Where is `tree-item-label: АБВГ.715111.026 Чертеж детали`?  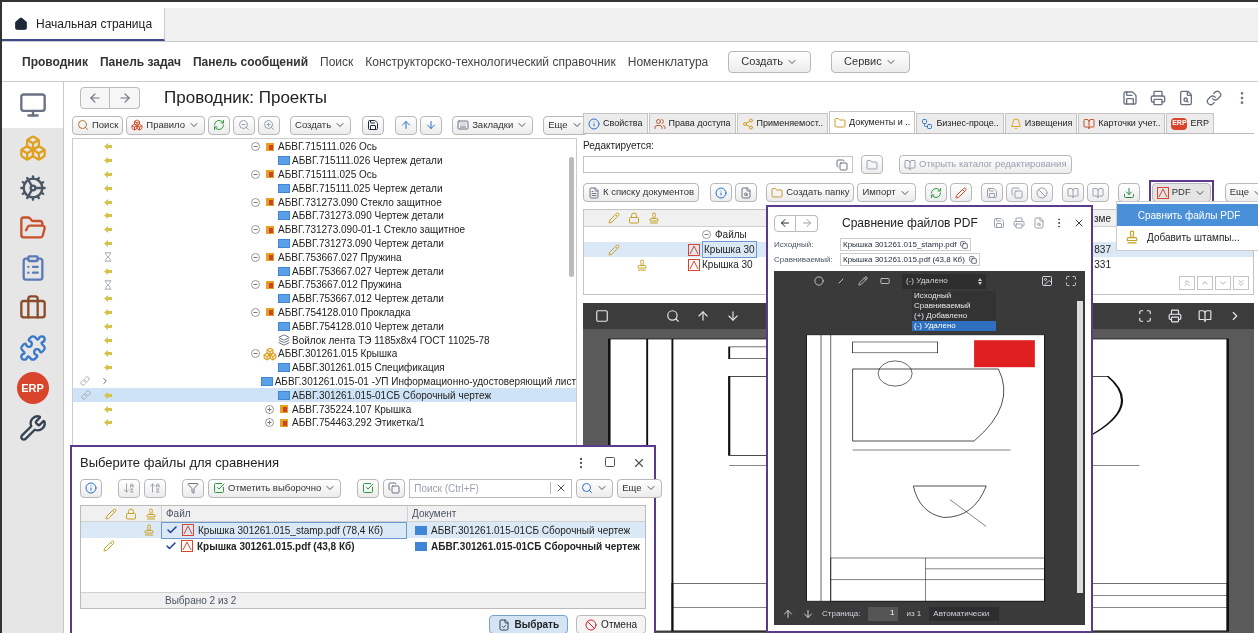 tree-item-label: АБВГ.715111.026 Чертеж детали is located at coordinates (367, 161).